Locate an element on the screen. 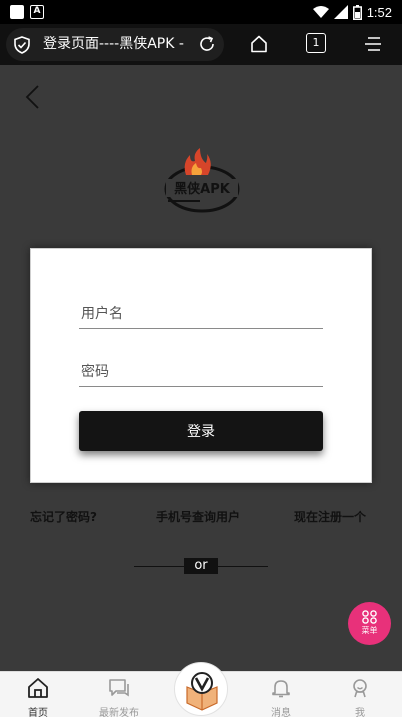 The image size is (402, 717). logo-text: 黑侠APK is located at coordinates (202, 189).